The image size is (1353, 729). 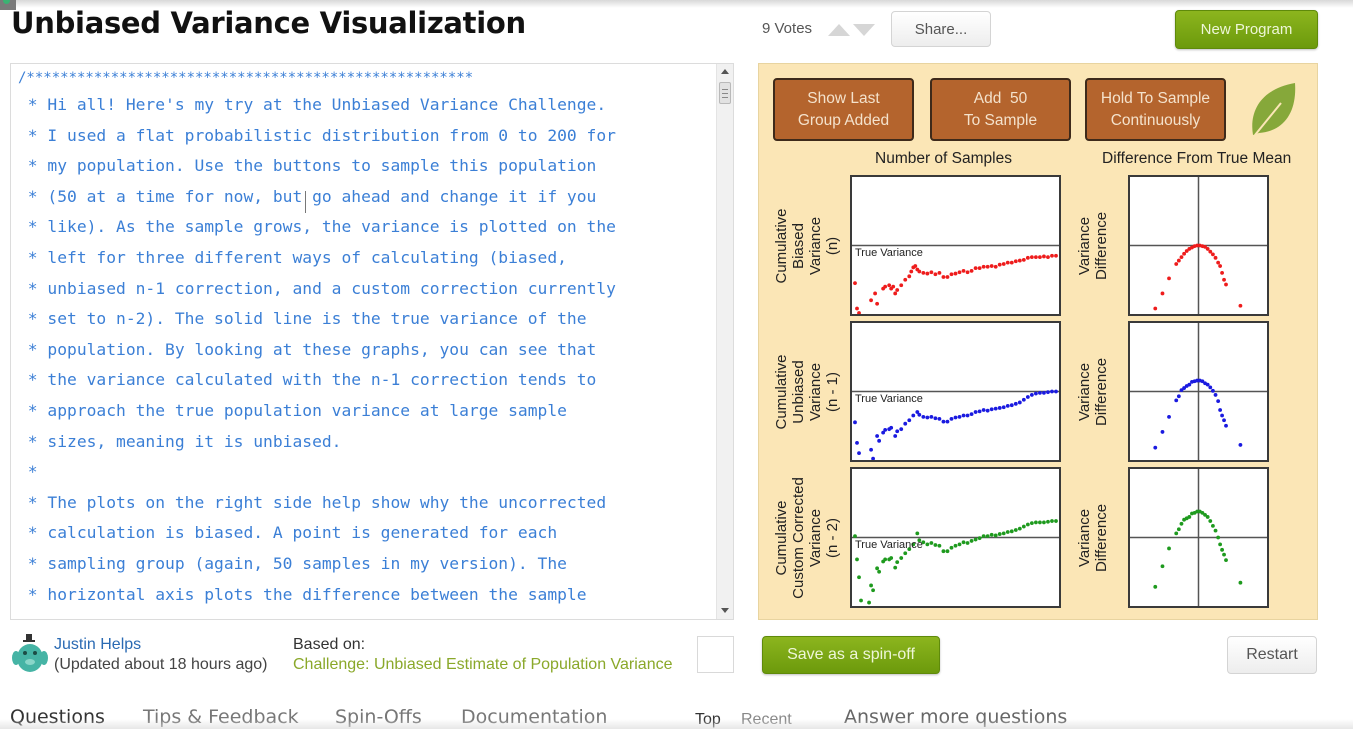 What do you see at coordinates (843, 109) in the screenshot?
I see `show-last-group-button: Show Last Group Added` at bounding box center [843, 109].